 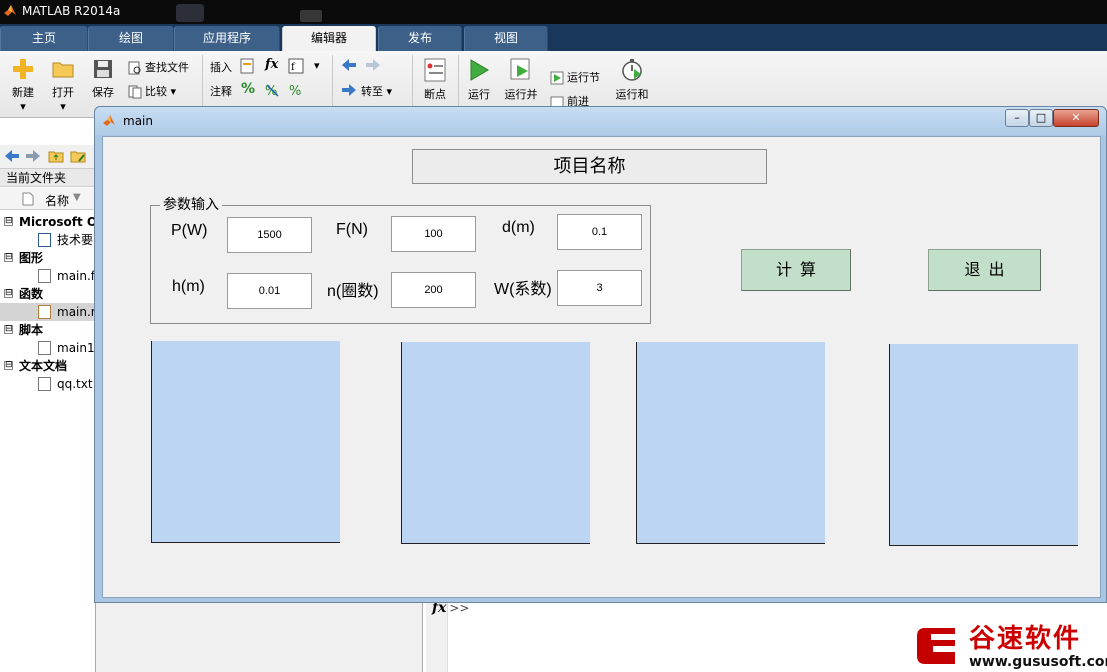 I want to click on tree-group-microsoft-office: ⊟ Microsoft O, so click(x=48, y=222).